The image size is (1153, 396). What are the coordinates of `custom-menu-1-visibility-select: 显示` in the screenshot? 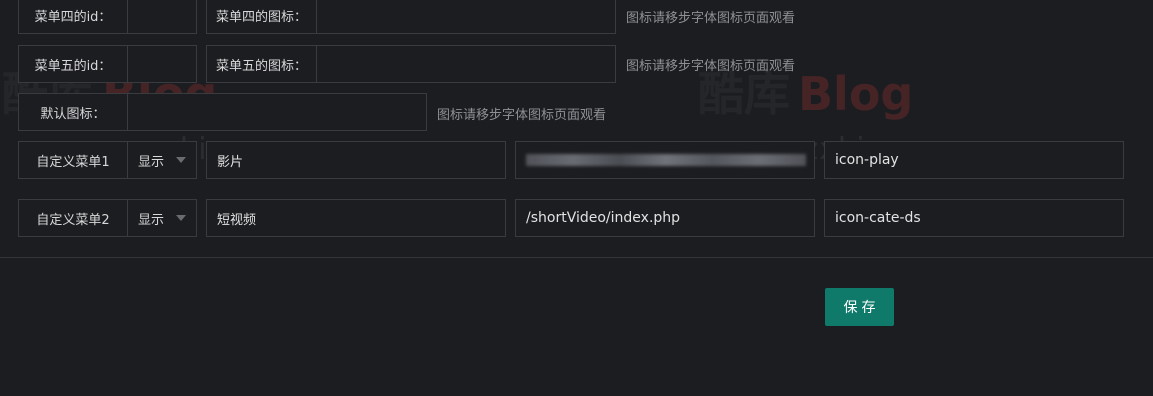 It's located at (162, 160).